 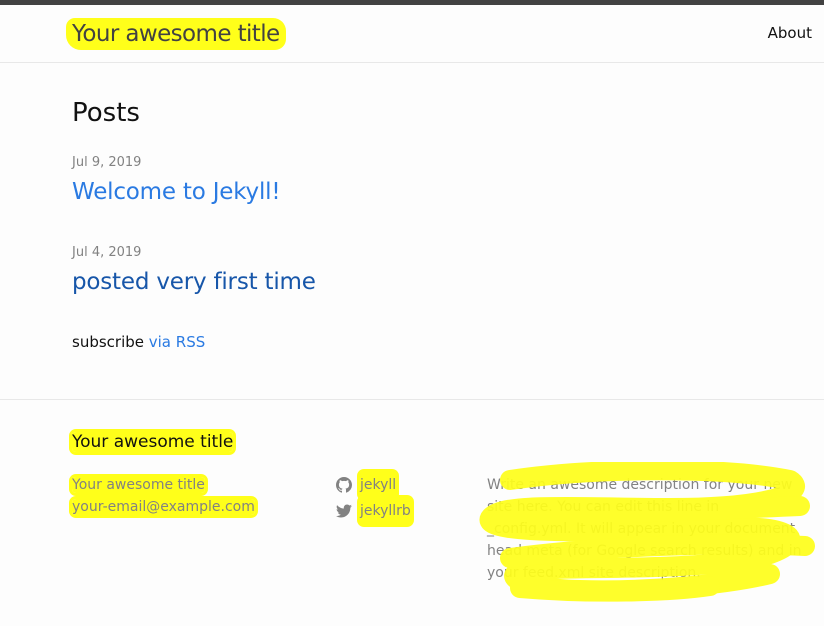 I want to click on page-heading: Posts, so click(x=106, y=113).